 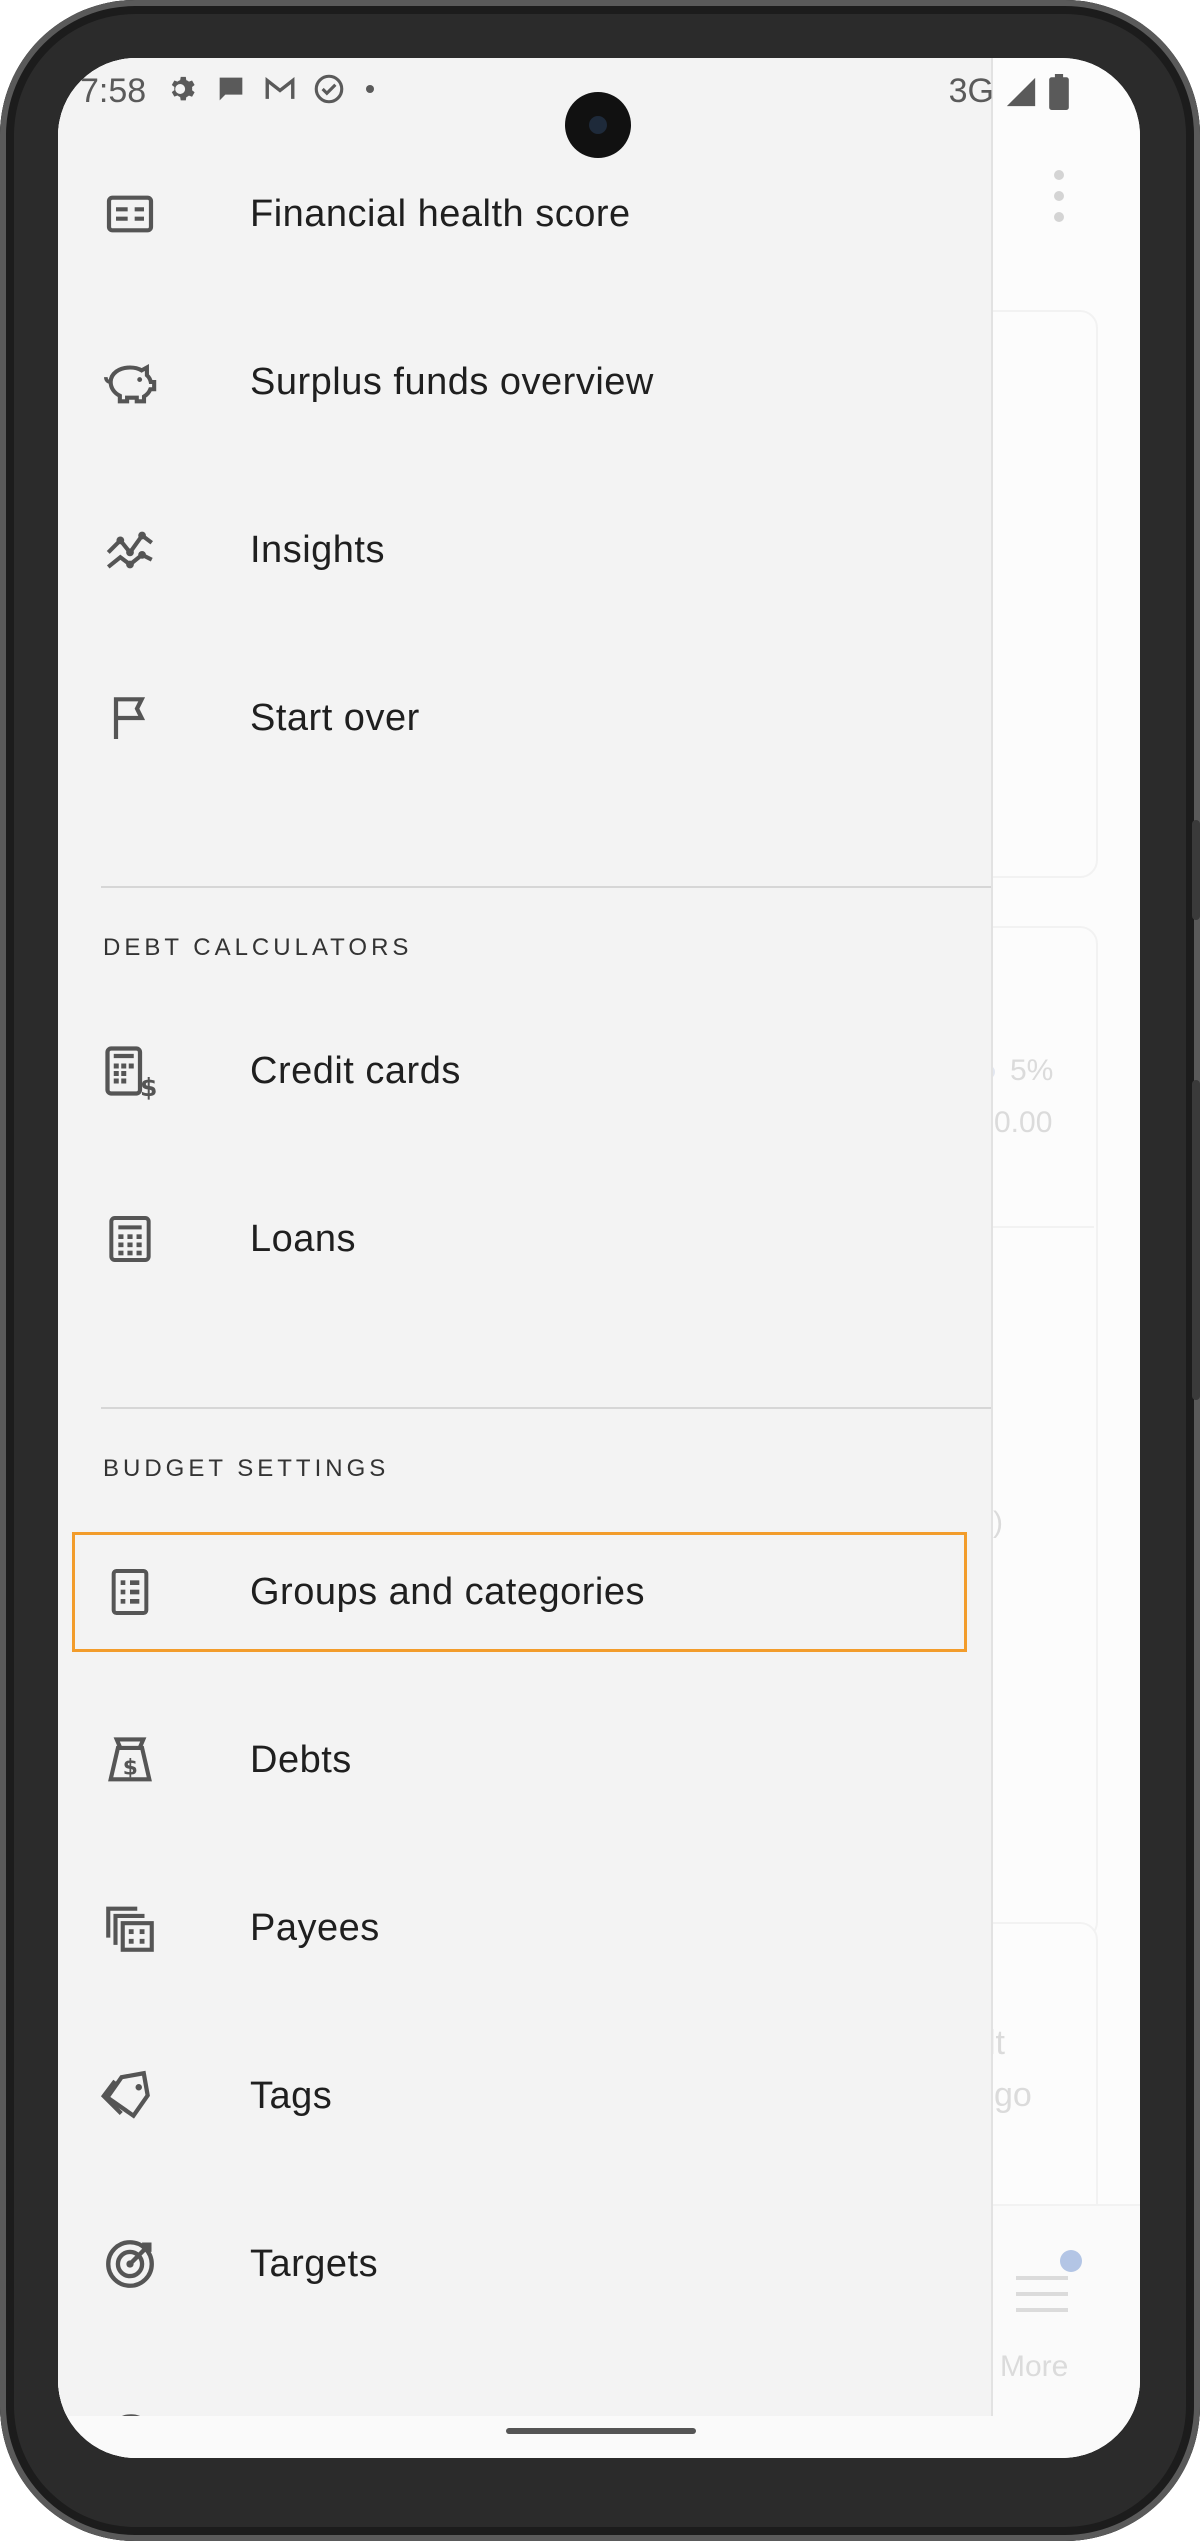 I want to click on menu-item-label: Financial health score, so click(x=440, y=213).